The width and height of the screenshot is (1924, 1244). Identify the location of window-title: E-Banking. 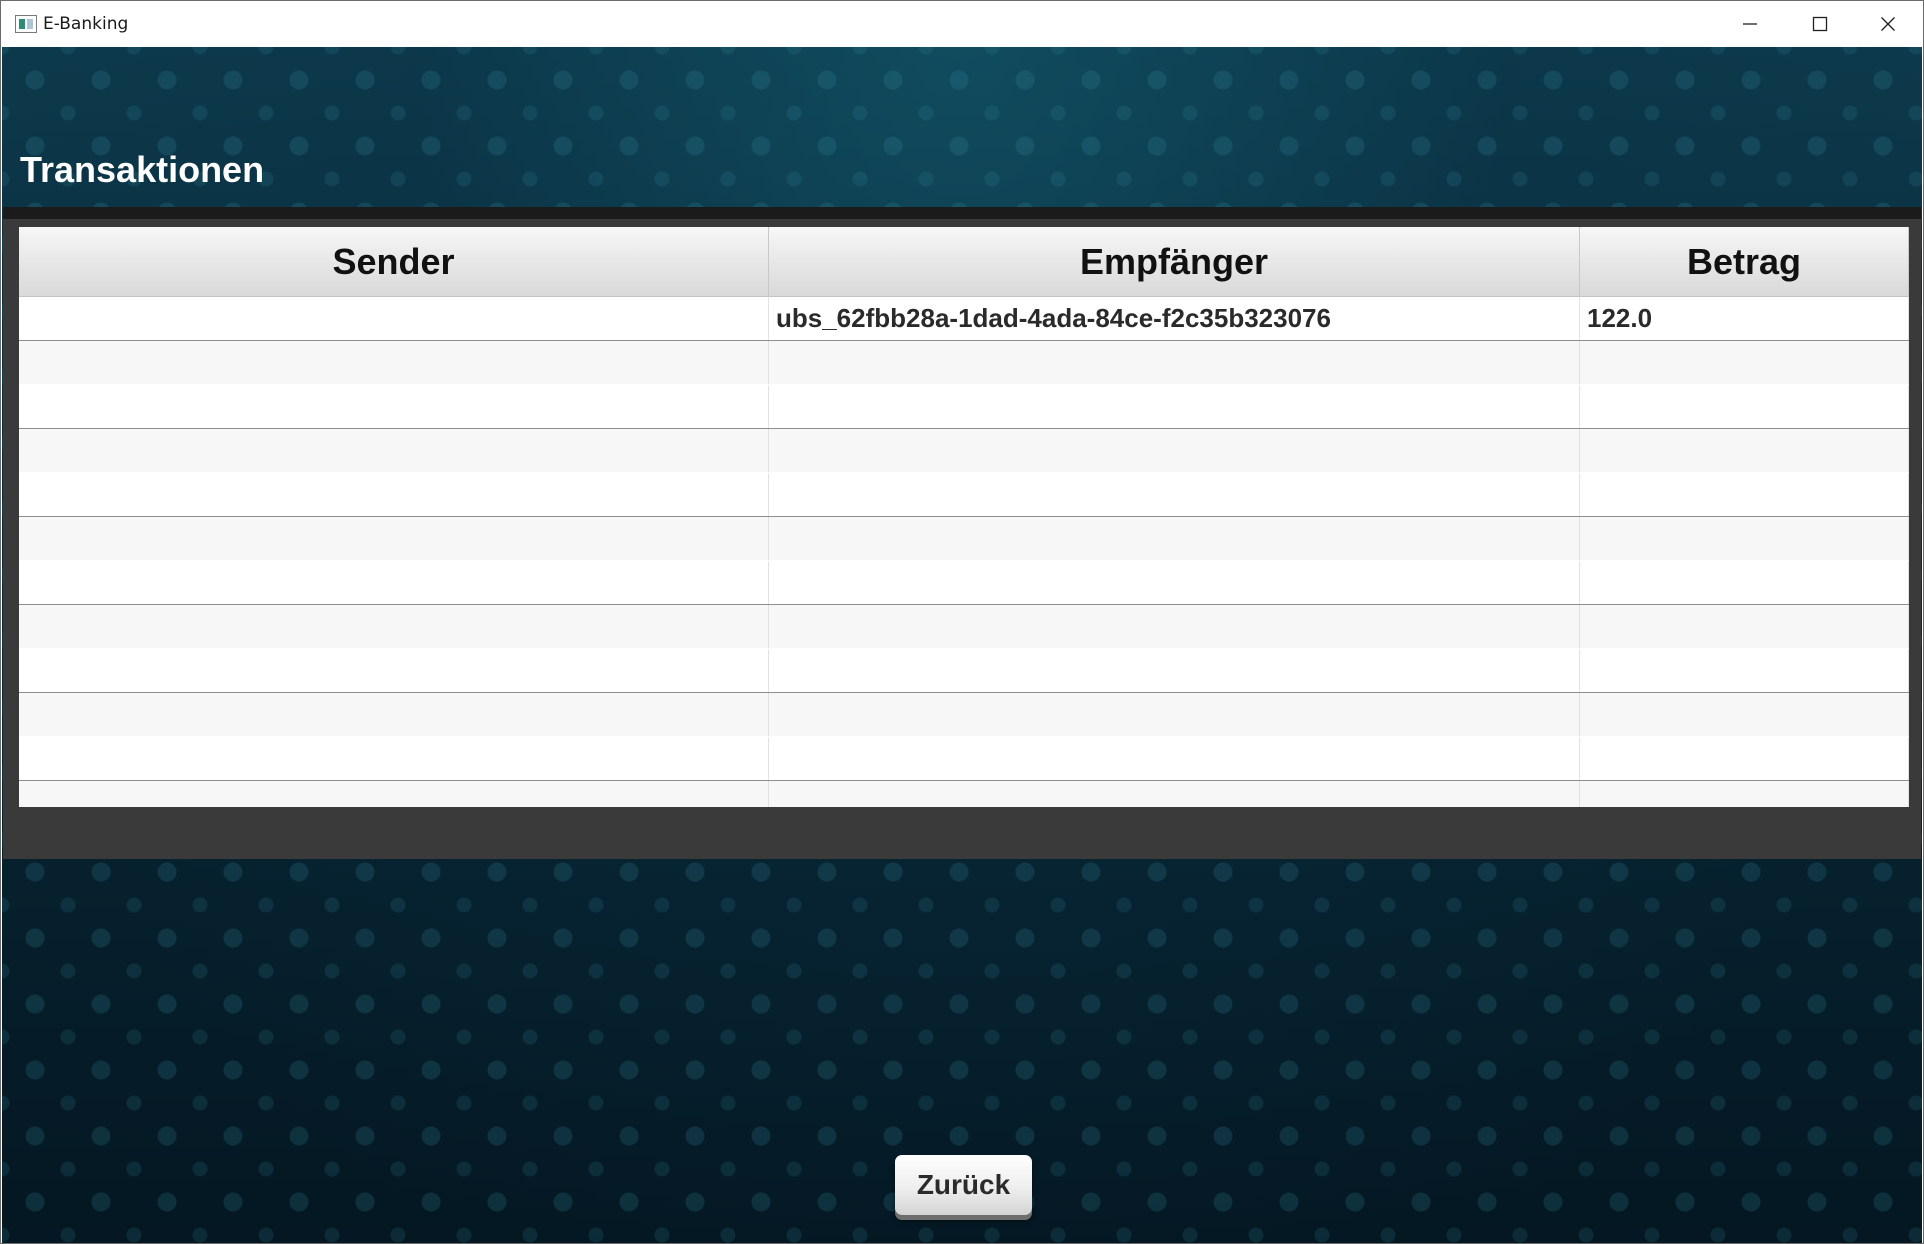
(86, 24).